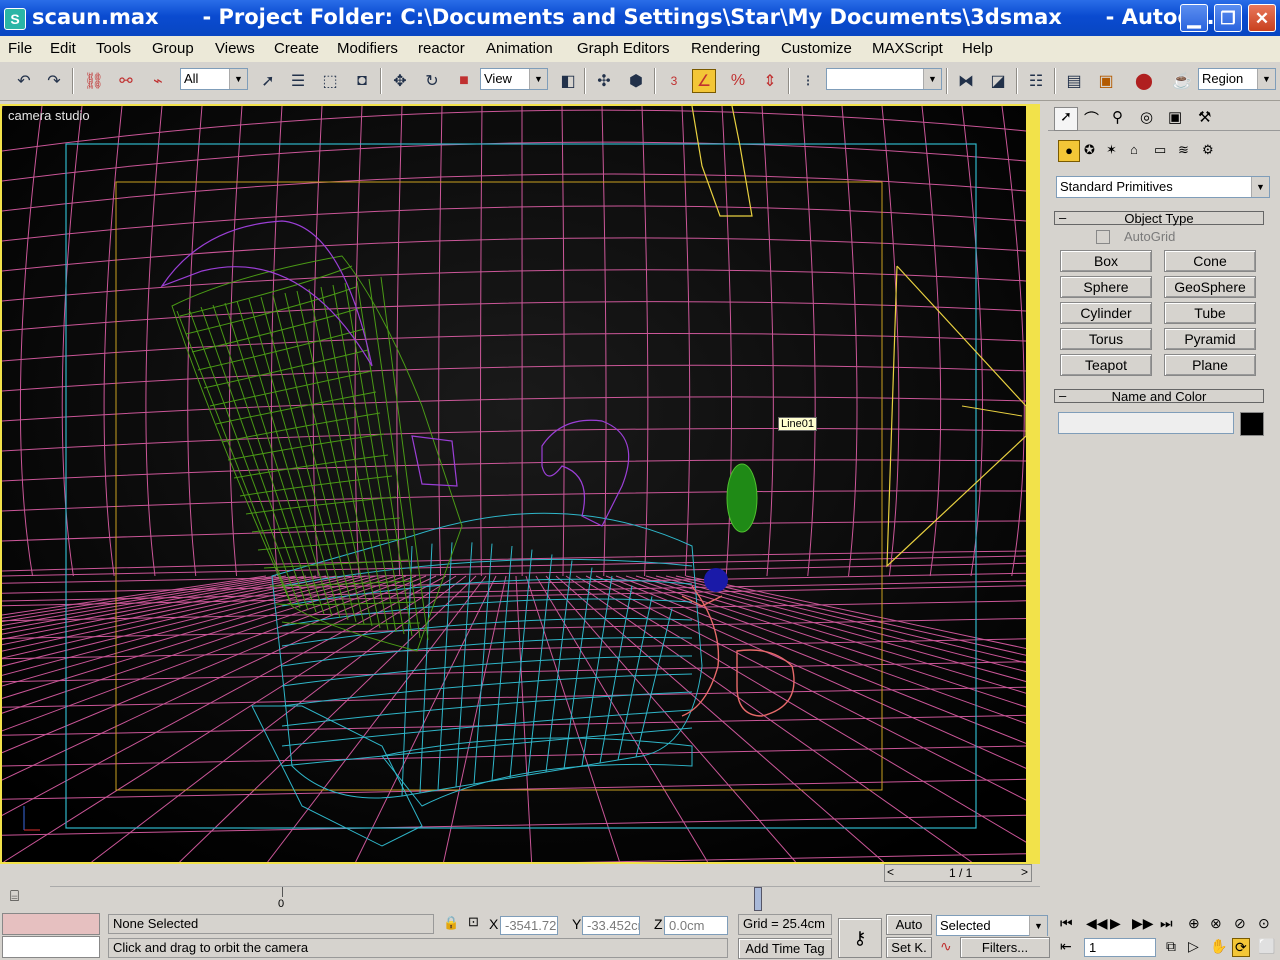 The width and height of the screenshot is (1280, 960). I want to click on hierarchy-tab-icon: ⚲, so click(1117, 117).